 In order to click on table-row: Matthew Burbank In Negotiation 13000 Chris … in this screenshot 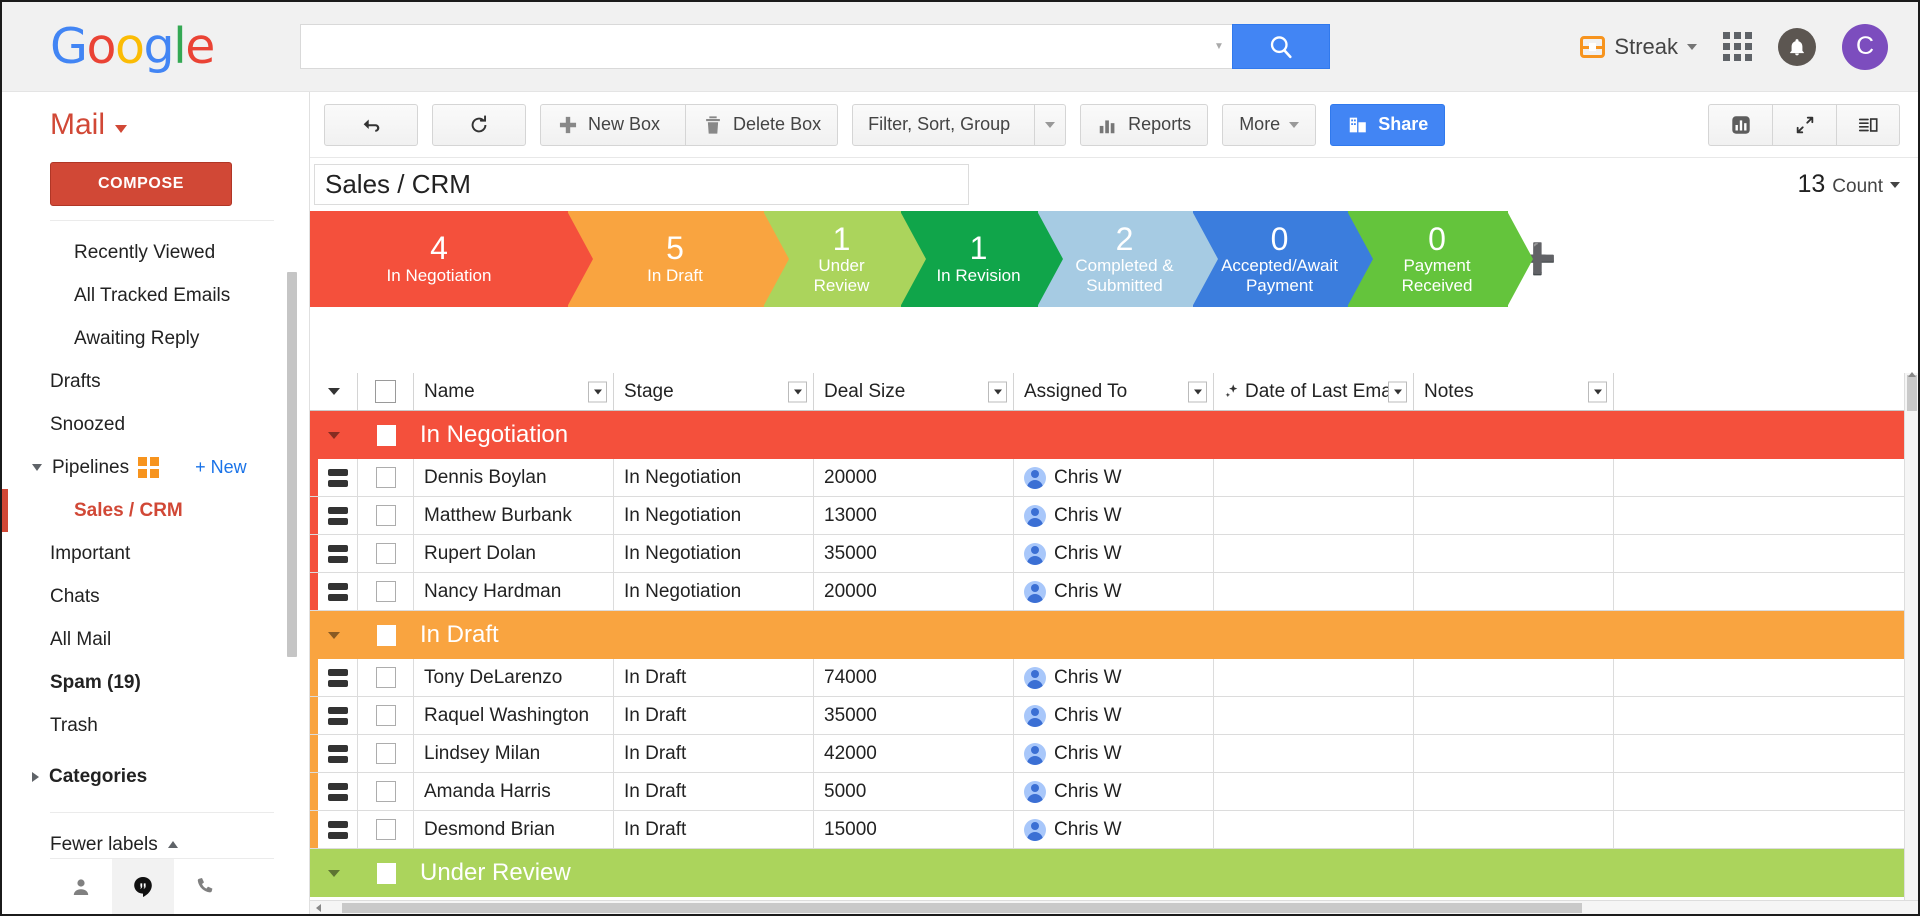, I will do `click(1114, 516)`.